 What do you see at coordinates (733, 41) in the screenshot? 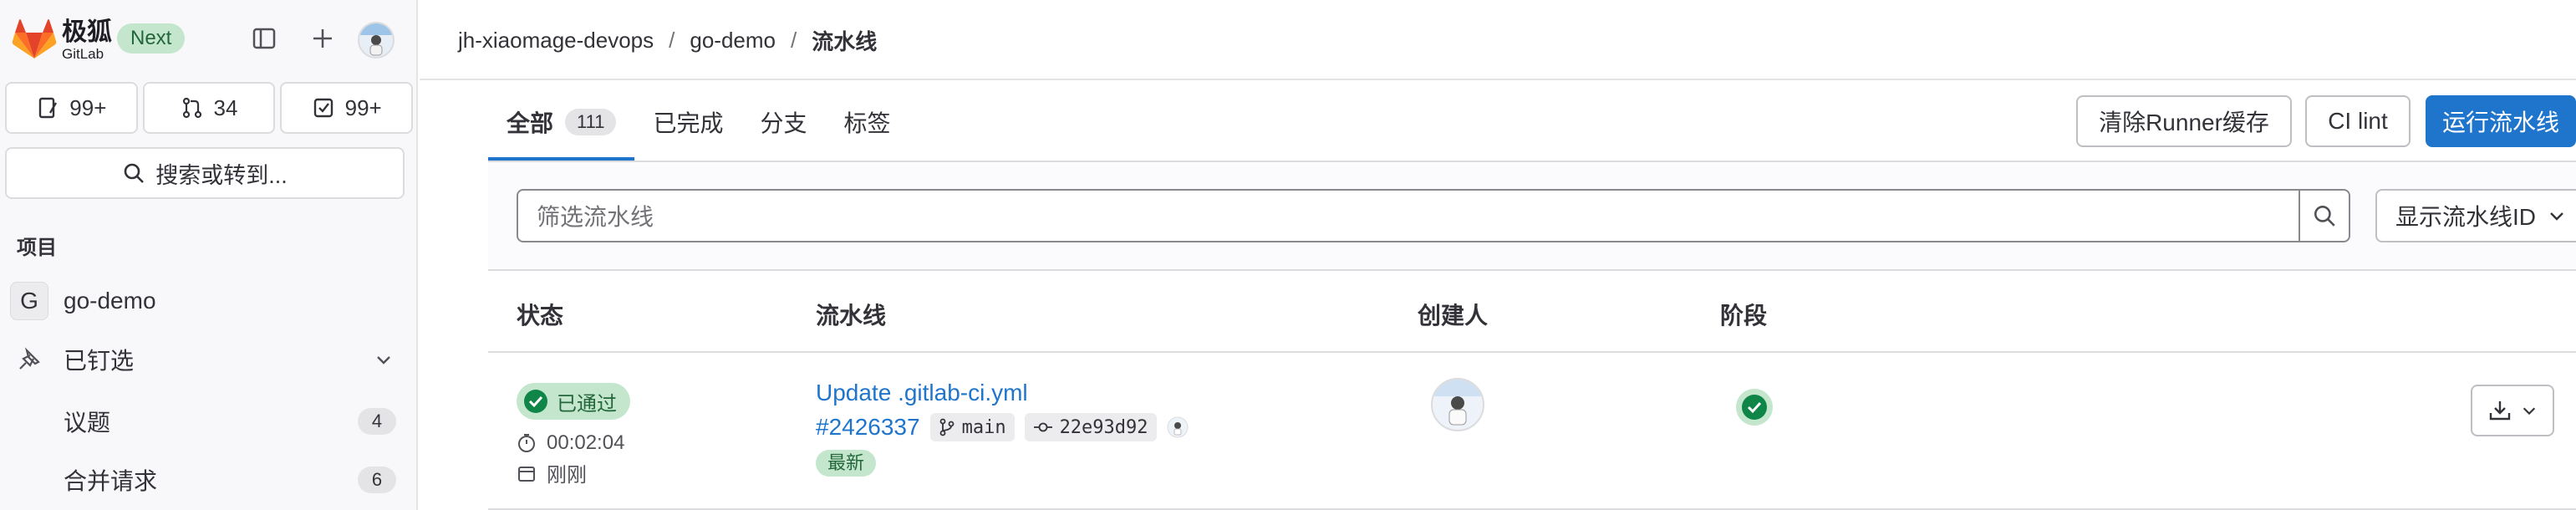
I see `breadcrumb-project: go-demo` at bounding box center [733, 41].